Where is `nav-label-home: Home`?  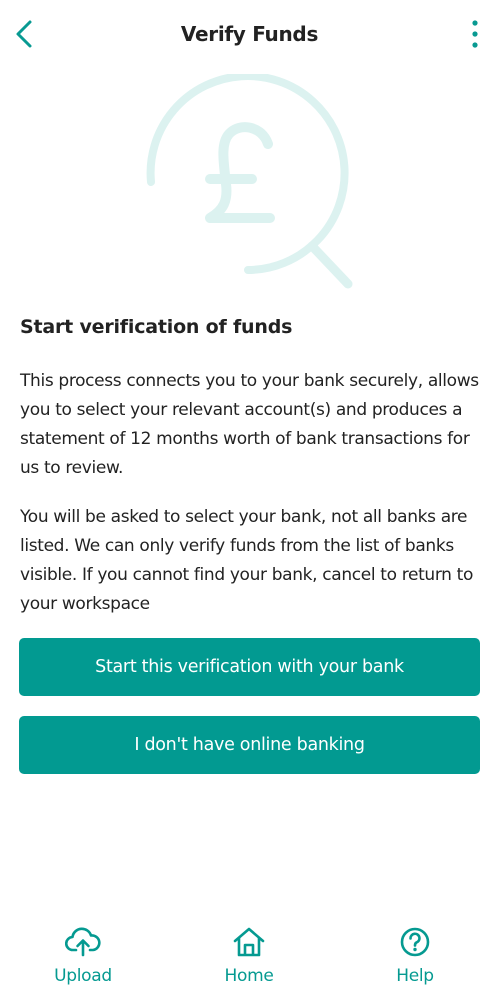 nav-label-home: Home is located at coordinates (249, 976).